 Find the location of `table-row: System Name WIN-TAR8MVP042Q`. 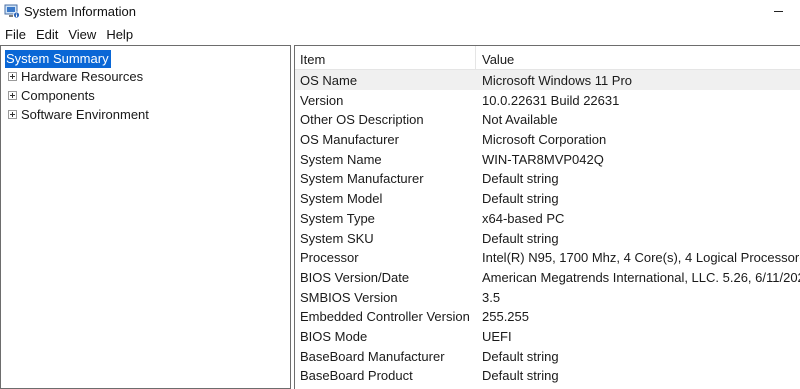

table-row: System Name WIN-TAR8MVP042Q is located at coordinates (547, 159).